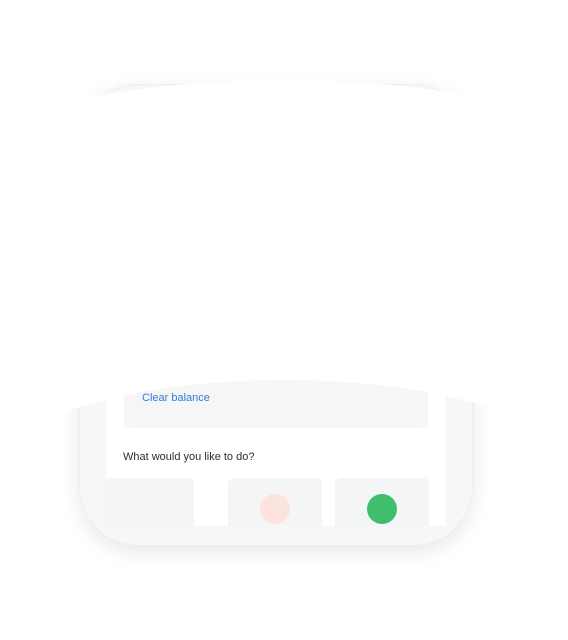  What do you see at coordinates (276, 116) in the screenshot?
I see `phone-speaker` at bounding box center [276, 116].